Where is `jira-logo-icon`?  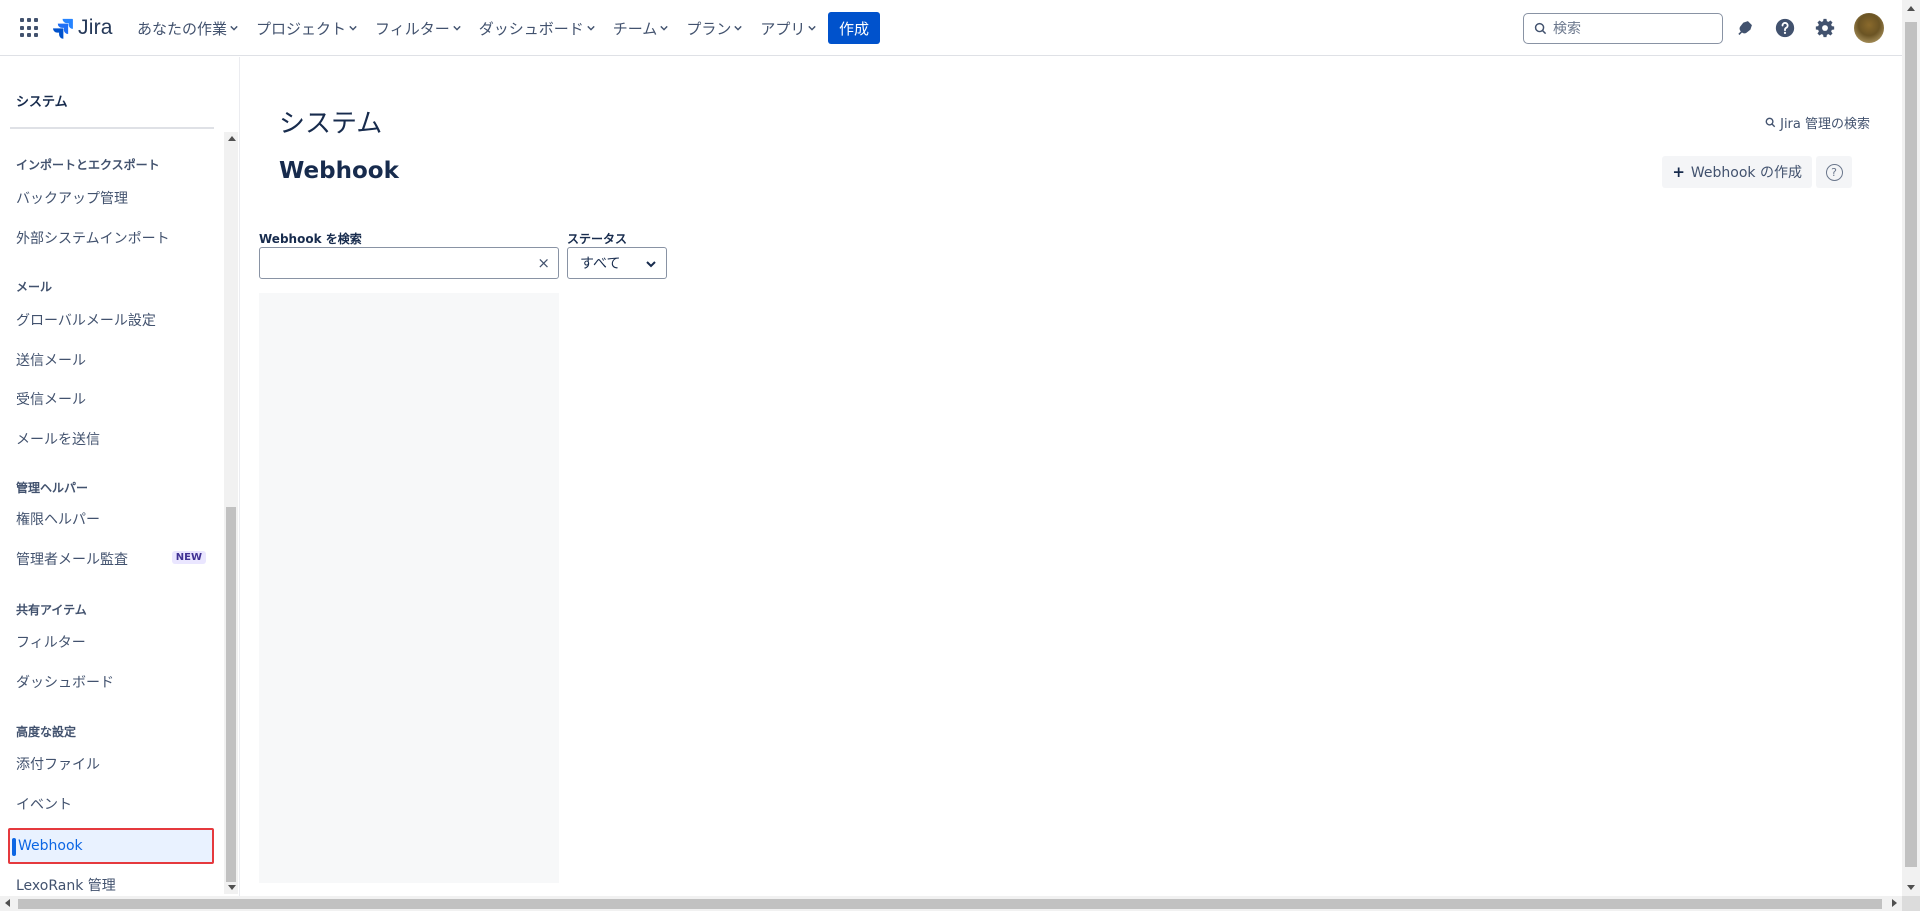 jira-logo-icon is located at coordinates (63, 28).